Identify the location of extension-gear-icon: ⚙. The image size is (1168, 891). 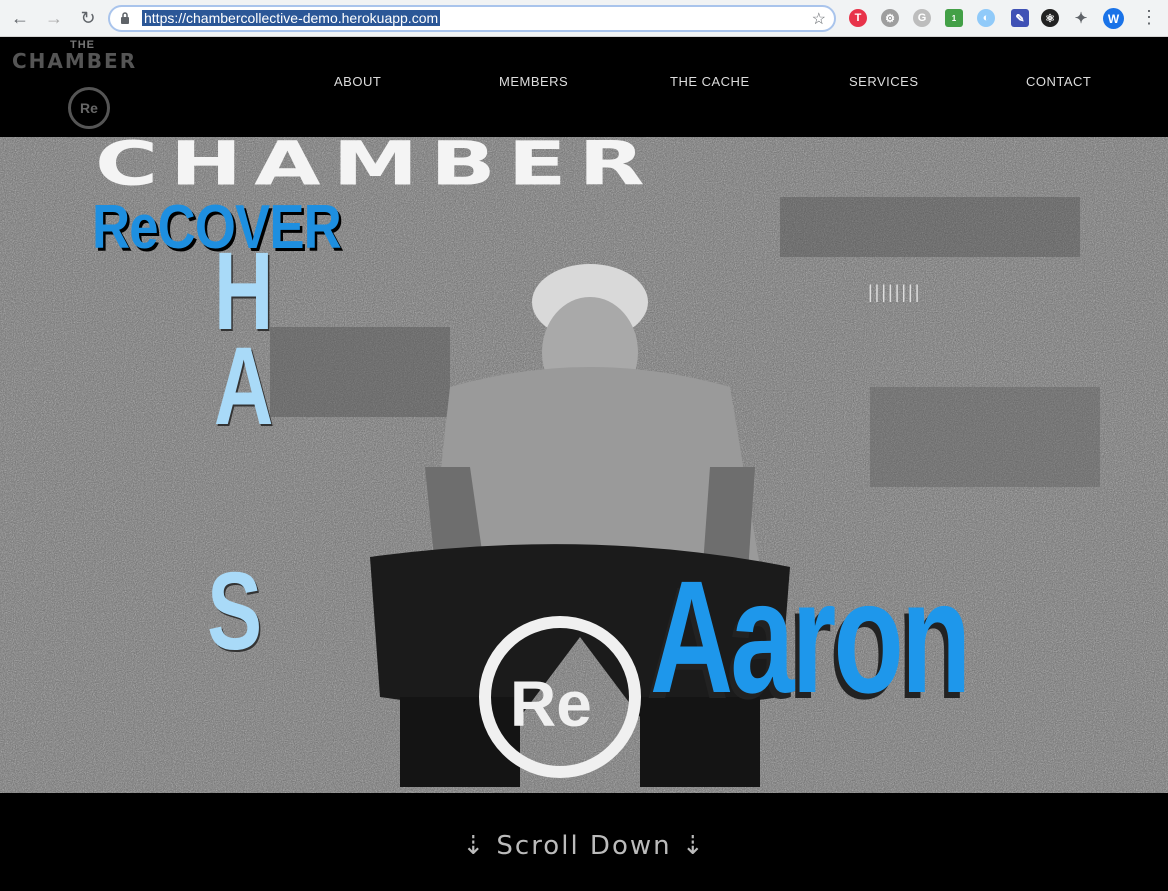
(890, 18).